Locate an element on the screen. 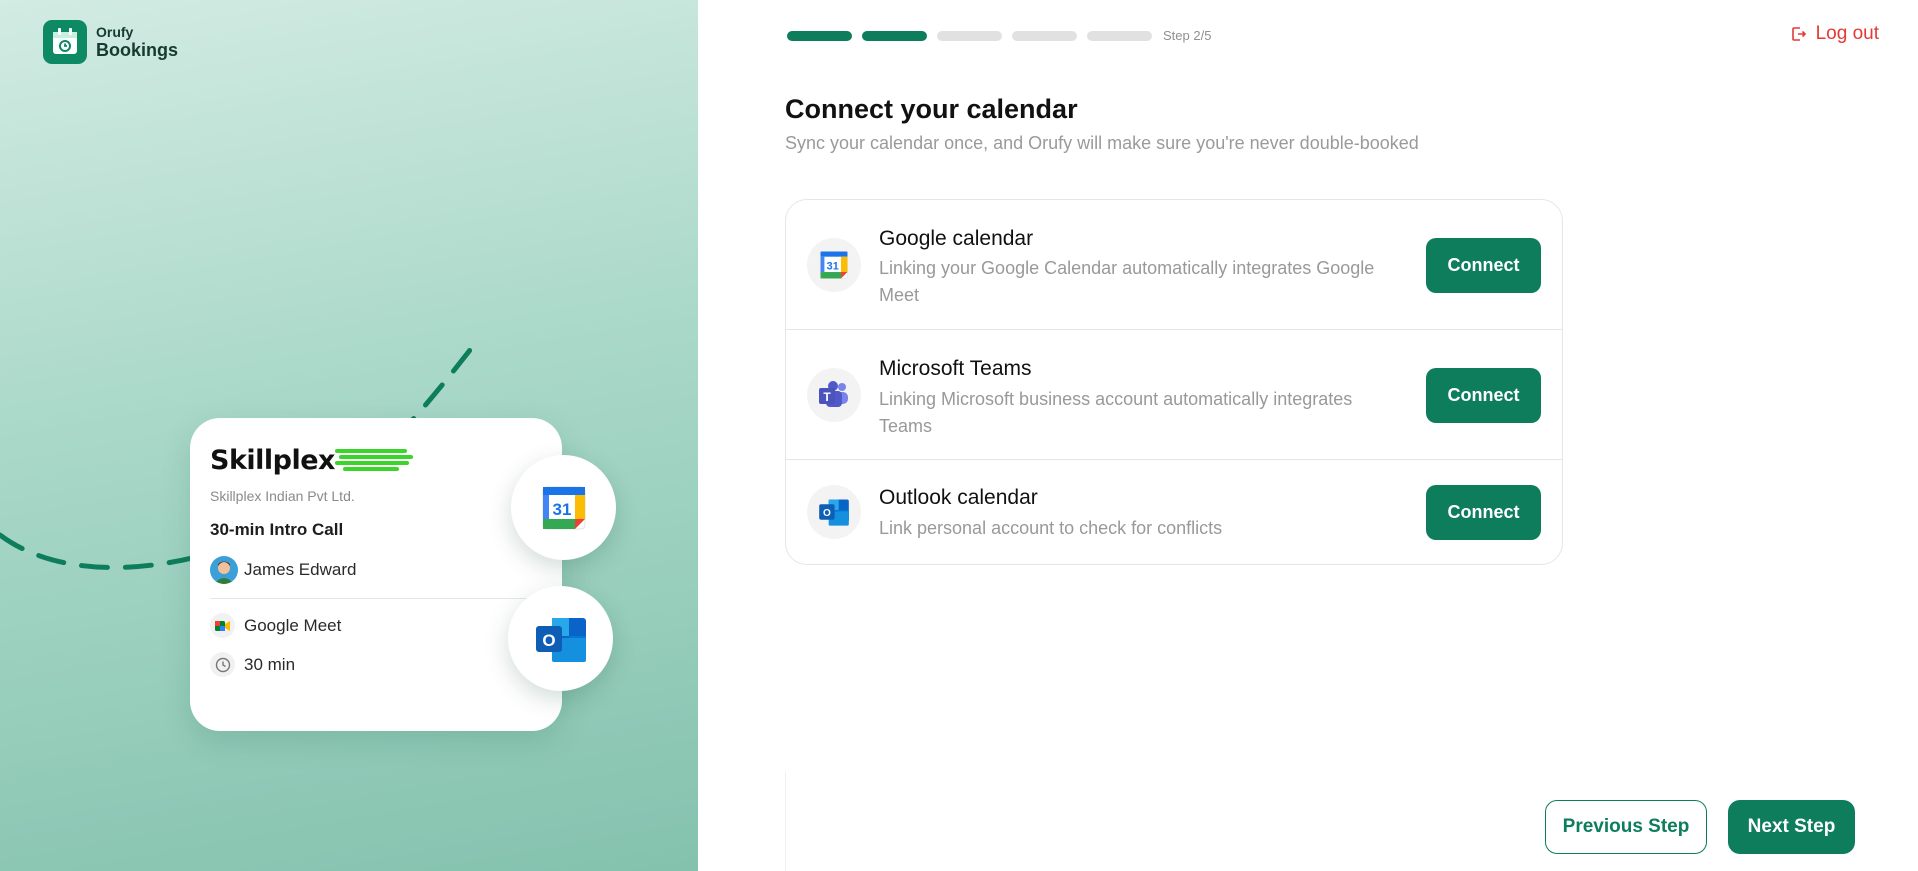  location-label: Google Meet is located at coordinates (293, 625).